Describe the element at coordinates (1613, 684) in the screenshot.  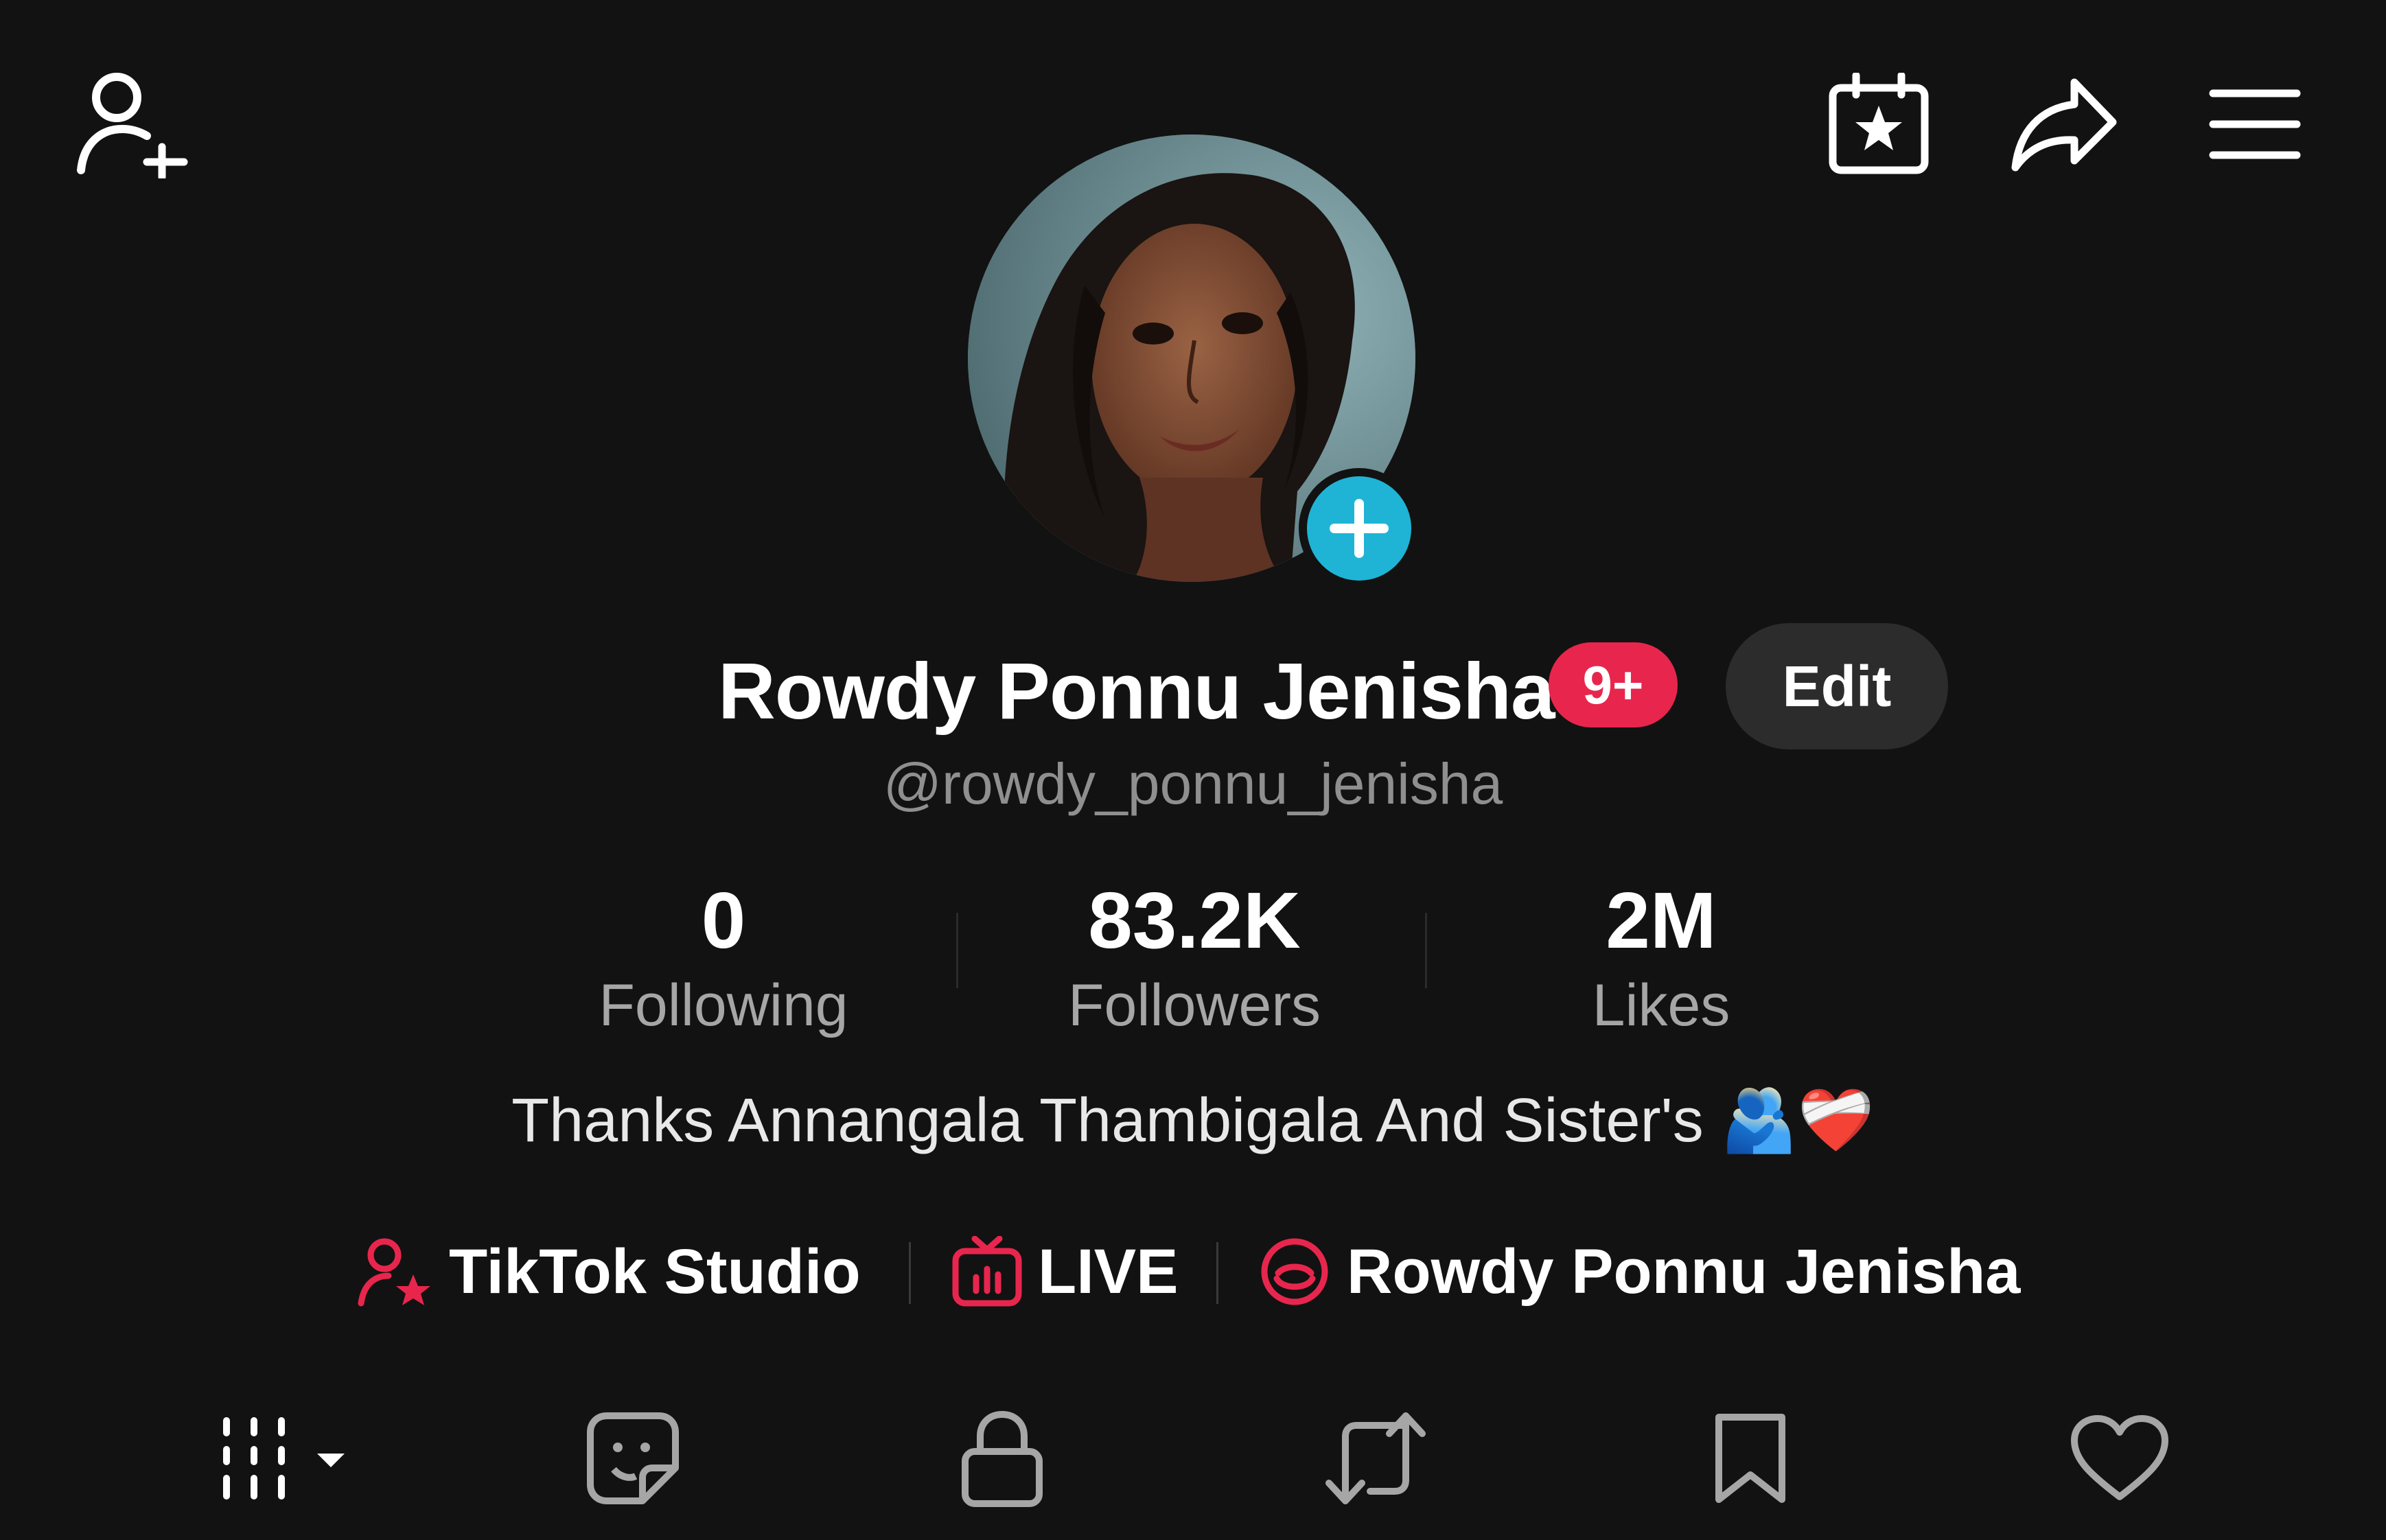
I see `notification-badge: 9+` at that location.